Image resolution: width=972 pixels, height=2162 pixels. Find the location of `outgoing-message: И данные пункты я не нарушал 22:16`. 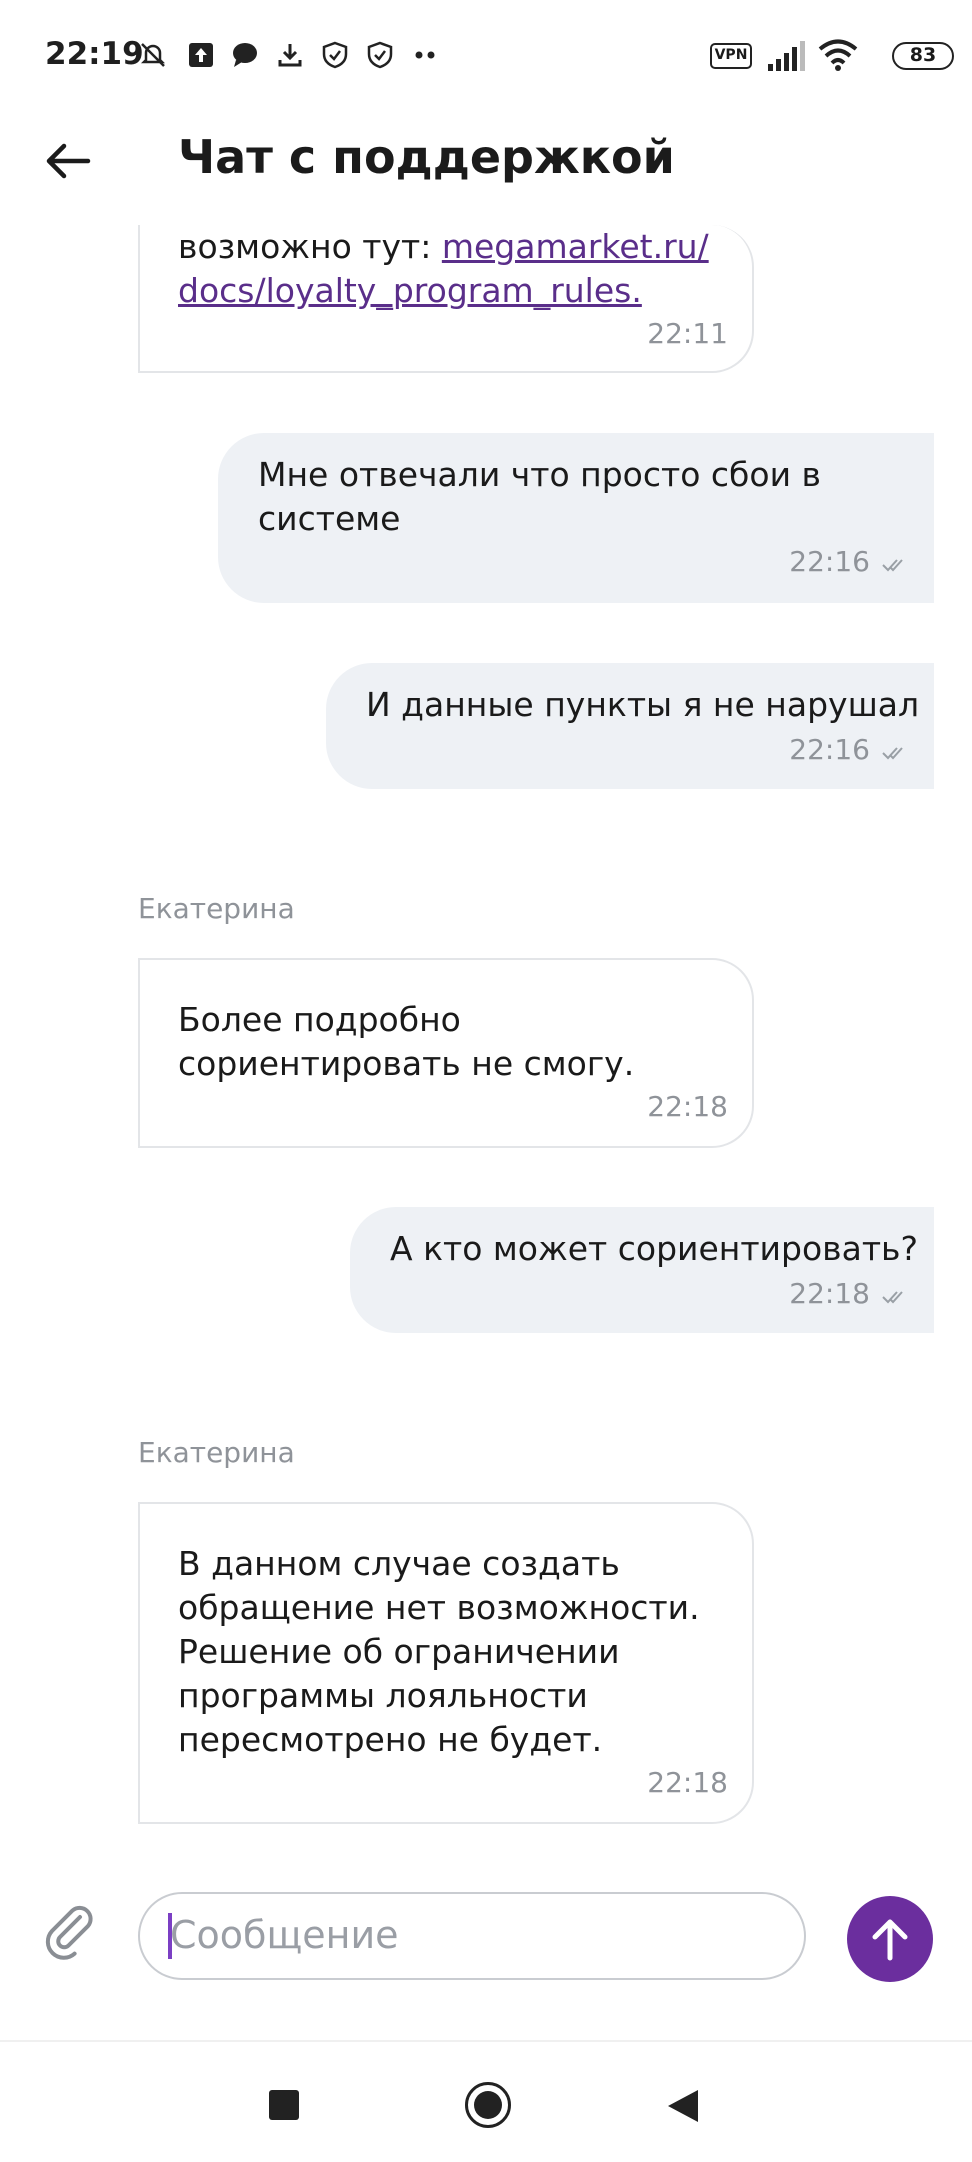

outgoing-message: И данные пункты я не нарушал 22:16 is located at coordinates (630, 726).